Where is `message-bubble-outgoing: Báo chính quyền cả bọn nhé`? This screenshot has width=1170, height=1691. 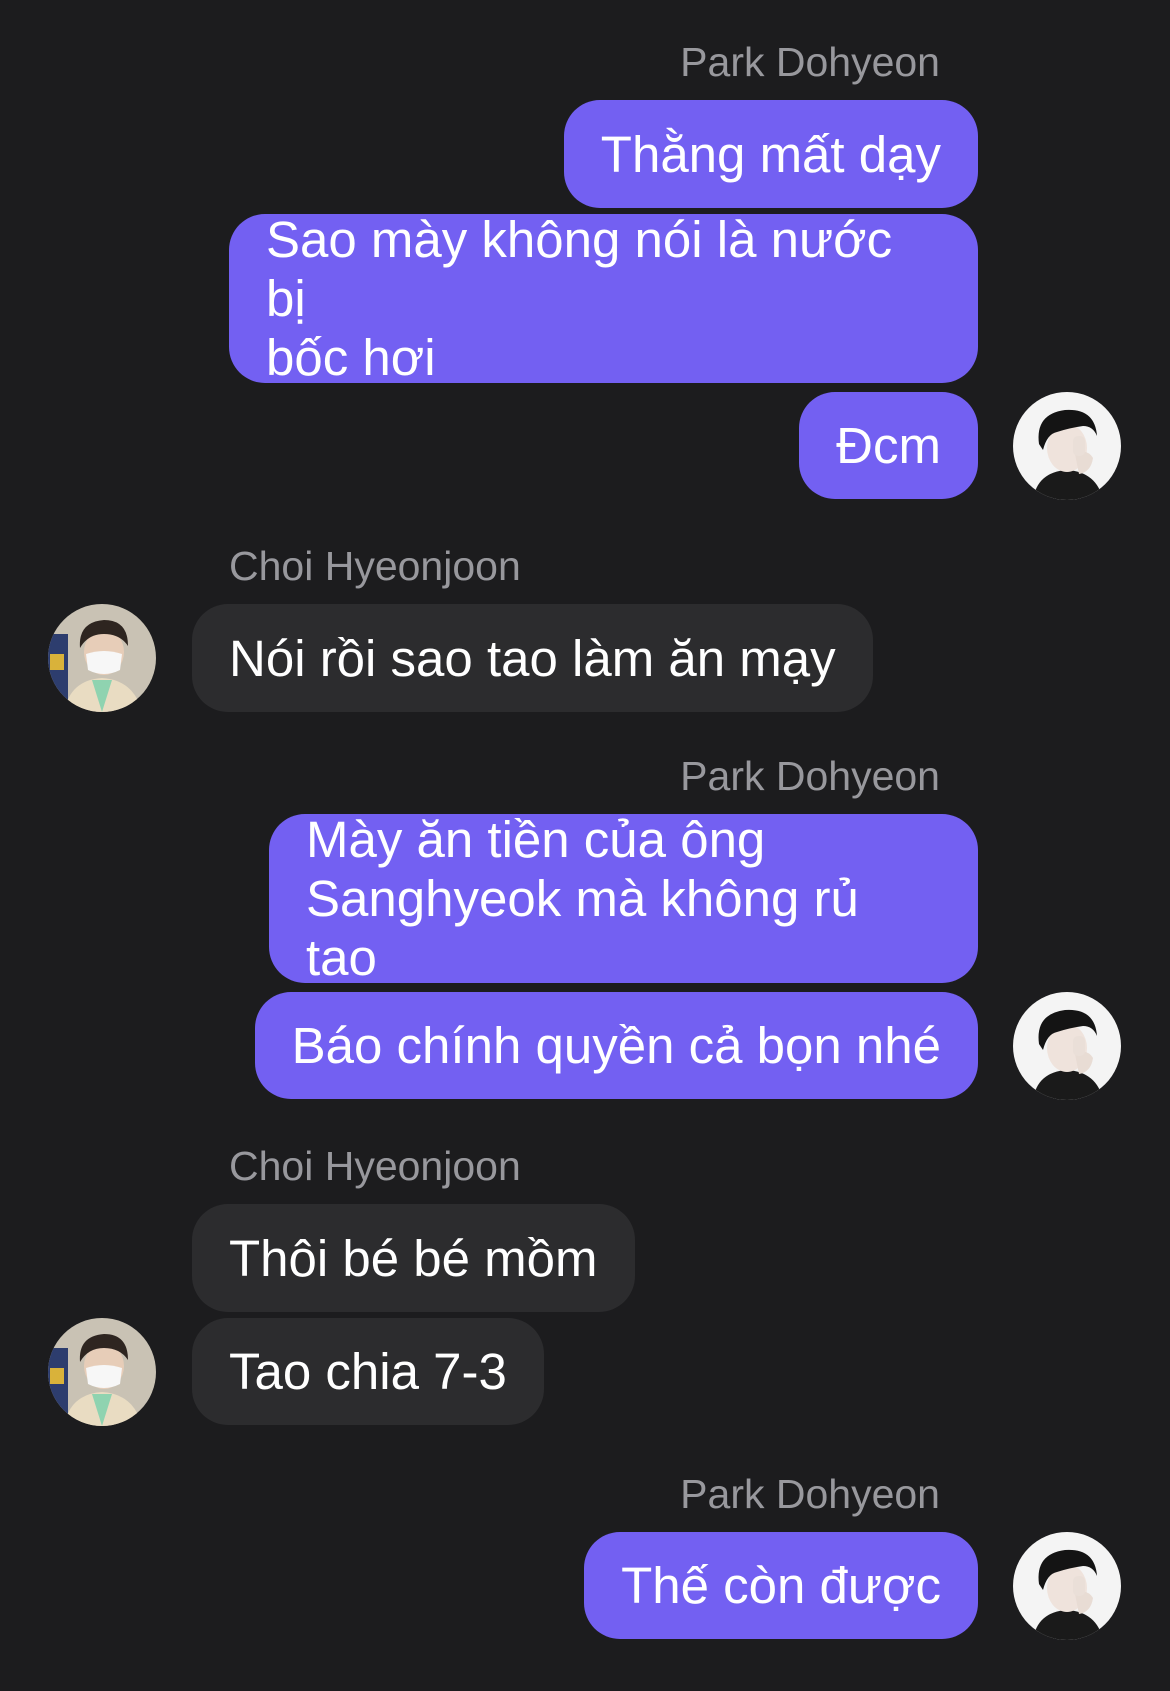
message-bubble-outgoing: Báo chính quyền cả bọn nhé is located at coordinates (616, 1045).